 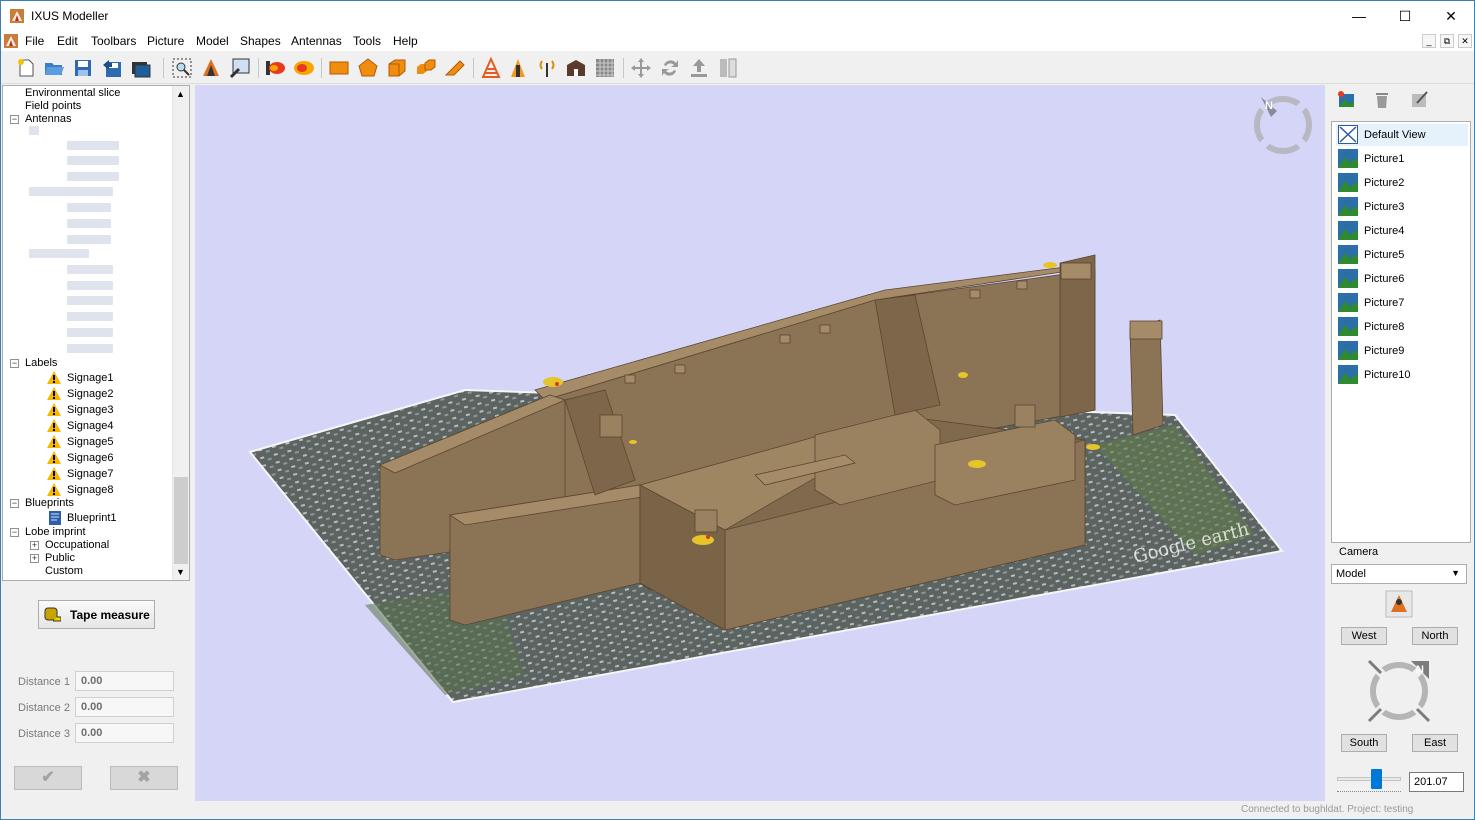 What do you see at coordinates (90, 426) in the screenshot?
I see `tree-item-signage: Signage4` at bounding box center [90, 426].